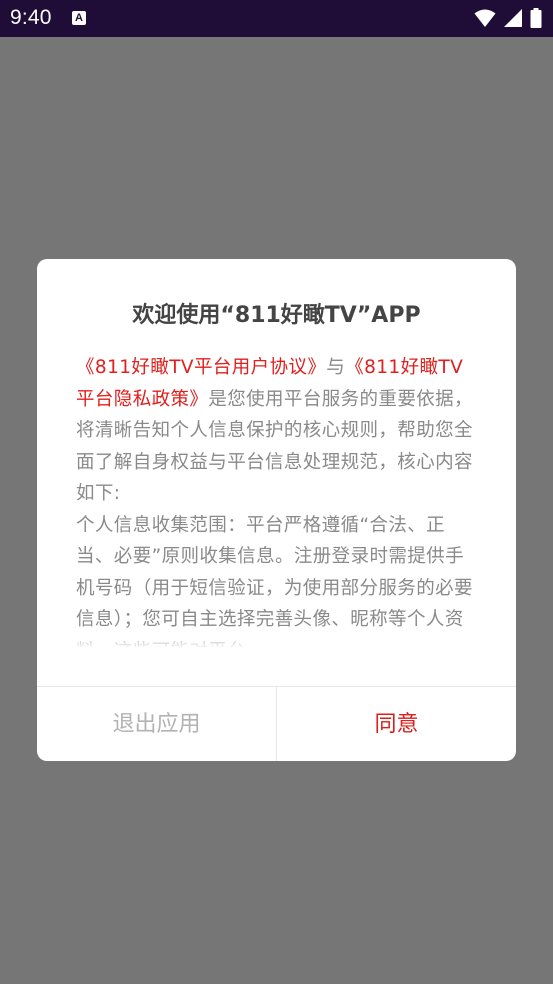 The width and height of the screenshot is (553, 984). What do you see at coordinates (31, 17) in the screenshot?
I see `status-time: 9:40` at bounding box center [31, 17].